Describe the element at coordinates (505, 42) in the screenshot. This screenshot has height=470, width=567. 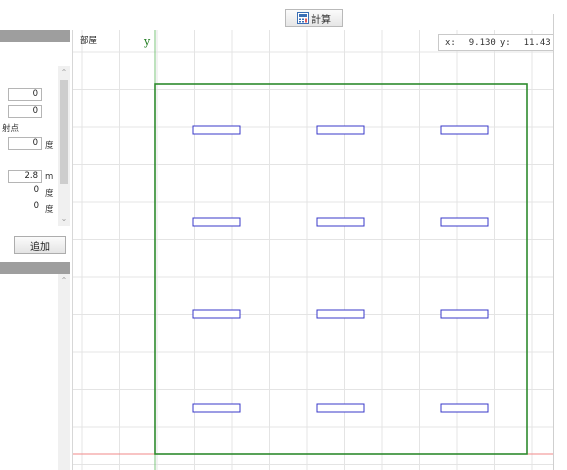
I see `coord-y-label: y:` at that location.